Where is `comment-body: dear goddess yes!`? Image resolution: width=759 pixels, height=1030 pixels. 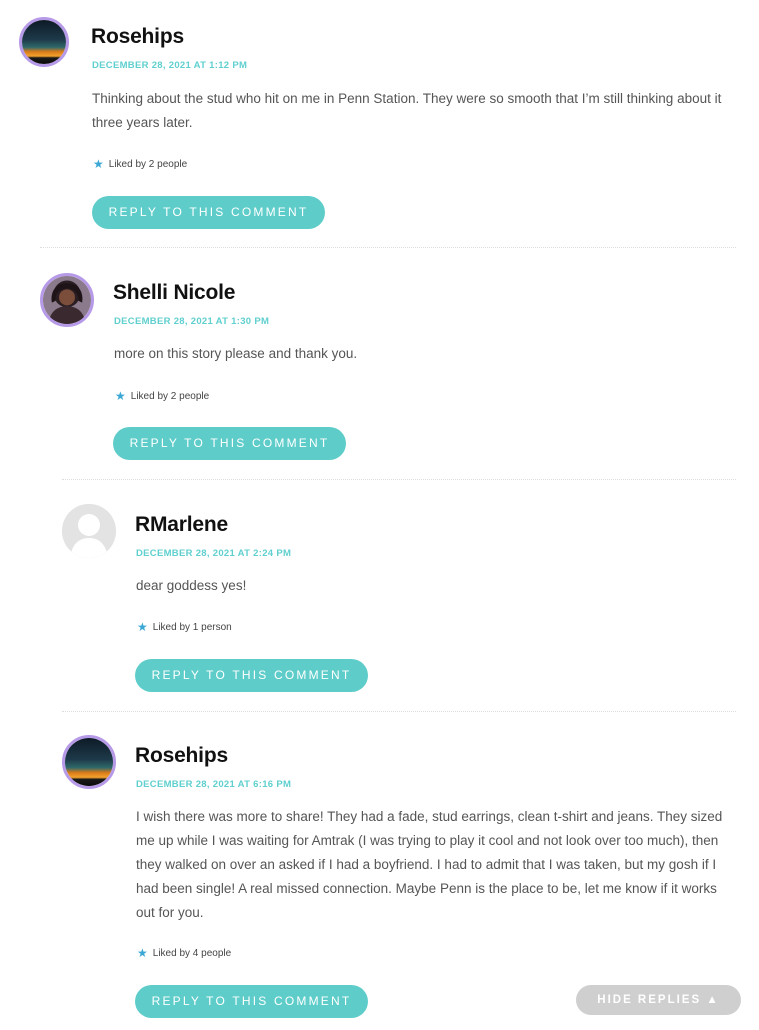
comment-body: dear goddess yes! is located at coordinates (191, 585).